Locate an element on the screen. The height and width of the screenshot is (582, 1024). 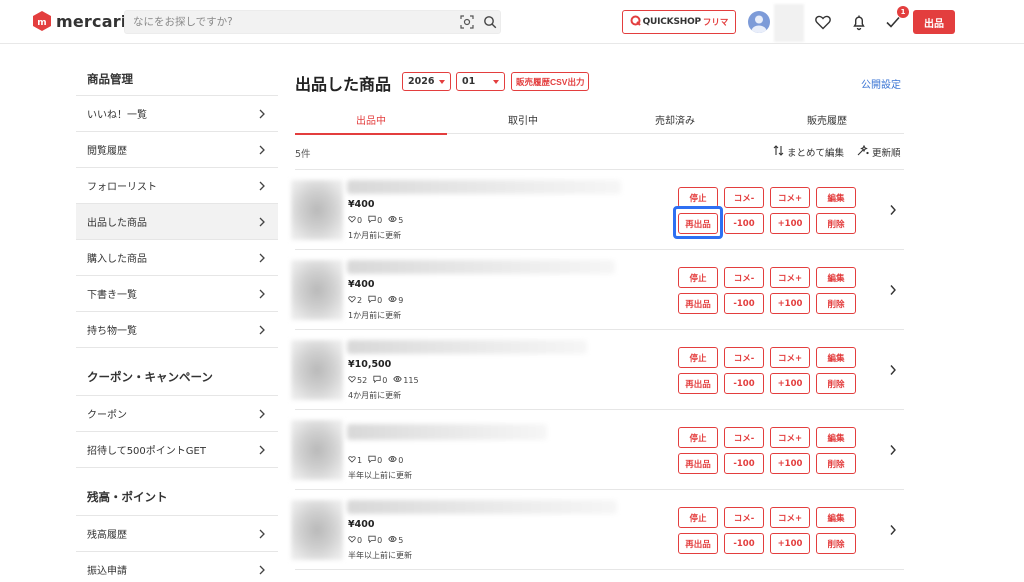
sidebar-item-coupons: クーポン is located at coordinates (177, 414).